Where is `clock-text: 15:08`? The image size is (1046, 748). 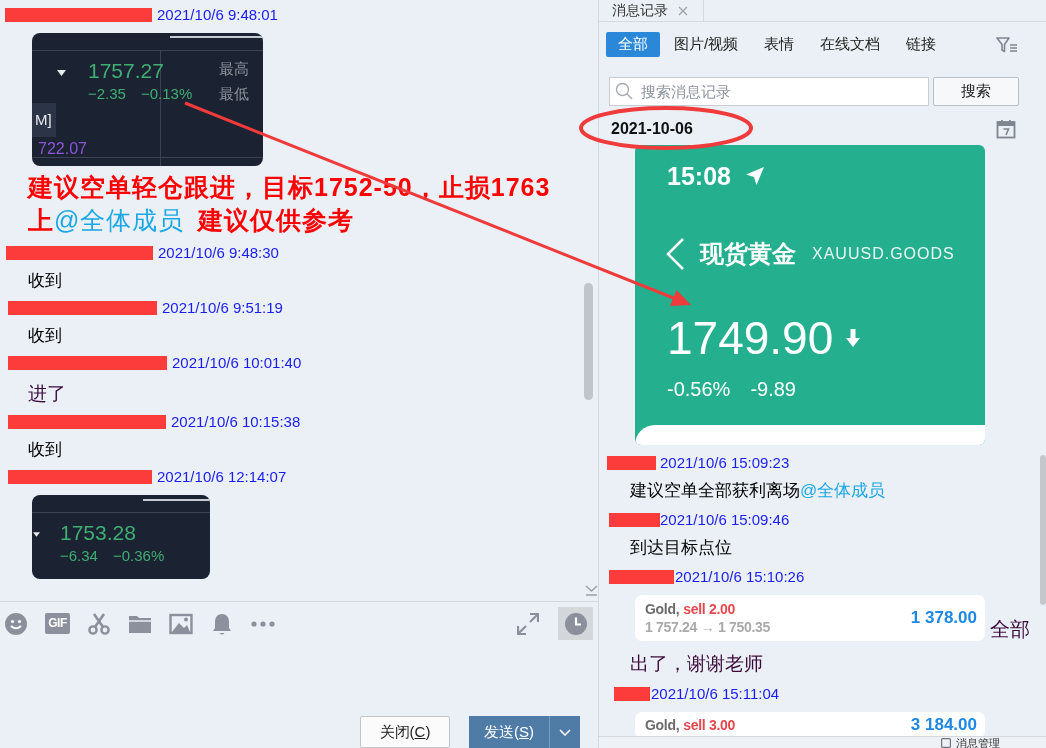
clock-text: 15:08 is located at coordinates (699, 176).